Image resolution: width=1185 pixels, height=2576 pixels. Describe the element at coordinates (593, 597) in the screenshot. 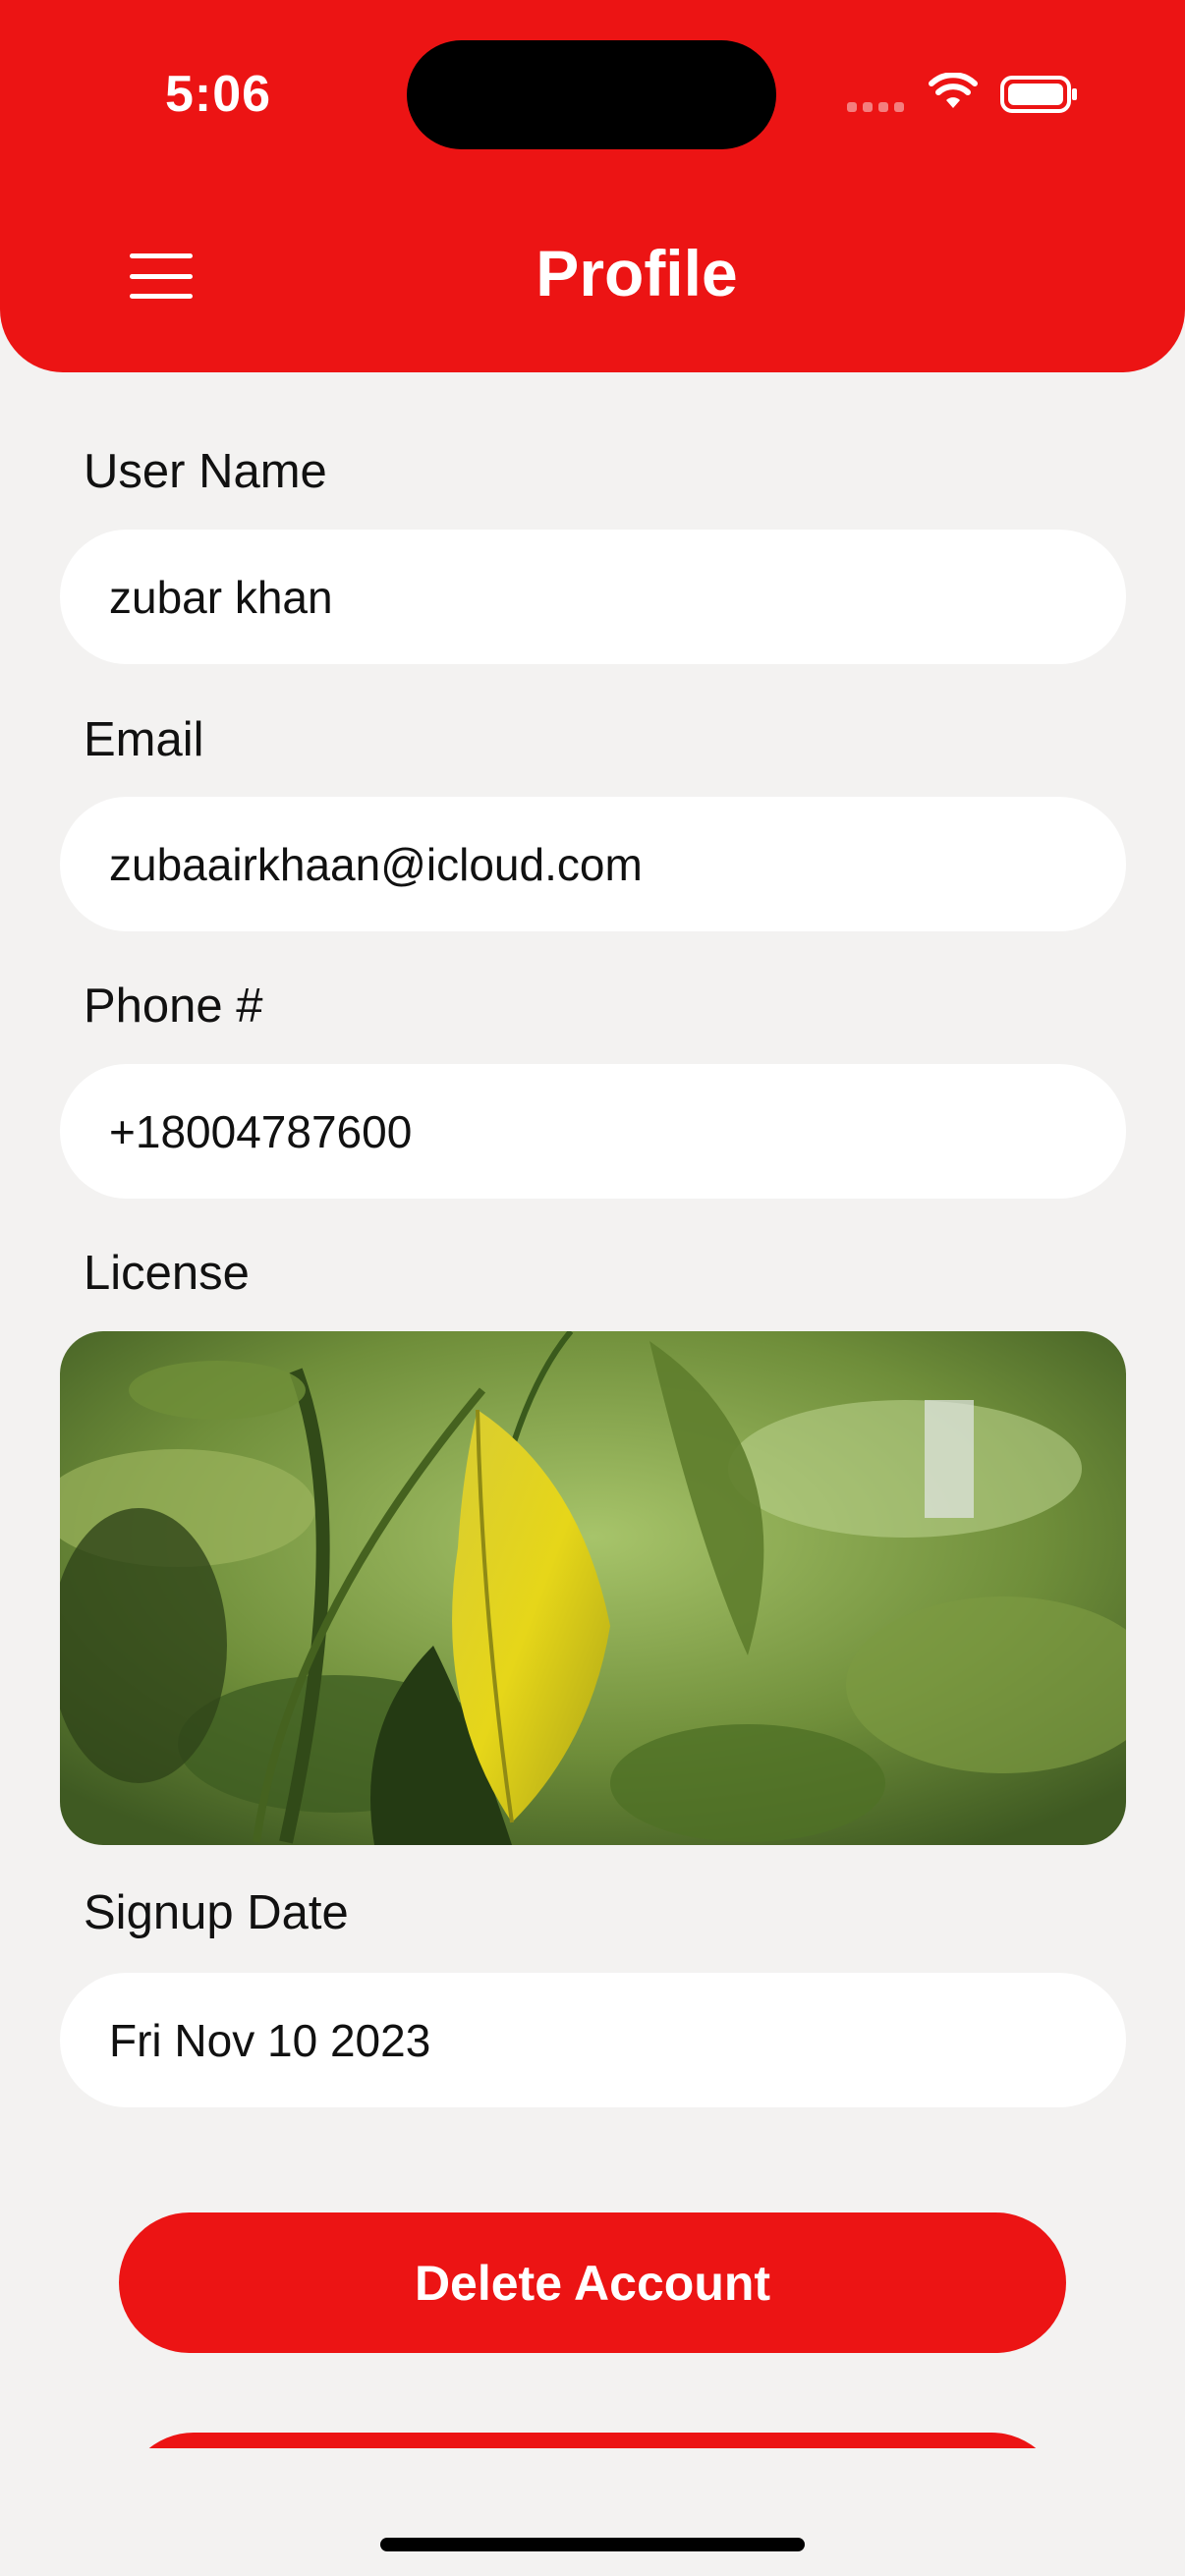

I see `user-name-field: zubar khan` at that location.